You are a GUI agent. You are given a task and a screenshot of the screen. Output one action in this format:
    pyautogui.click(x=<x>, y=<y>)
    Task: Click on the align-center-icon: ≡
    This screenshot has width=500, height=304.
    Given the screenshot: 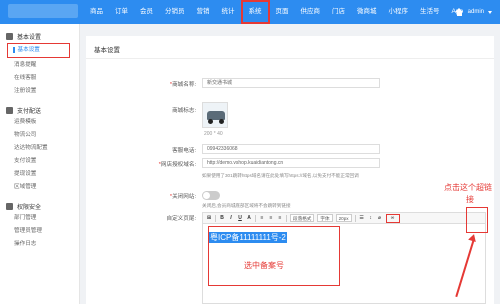 What is the action you would take?
    pyautogui.click(x=271, y=218)
    